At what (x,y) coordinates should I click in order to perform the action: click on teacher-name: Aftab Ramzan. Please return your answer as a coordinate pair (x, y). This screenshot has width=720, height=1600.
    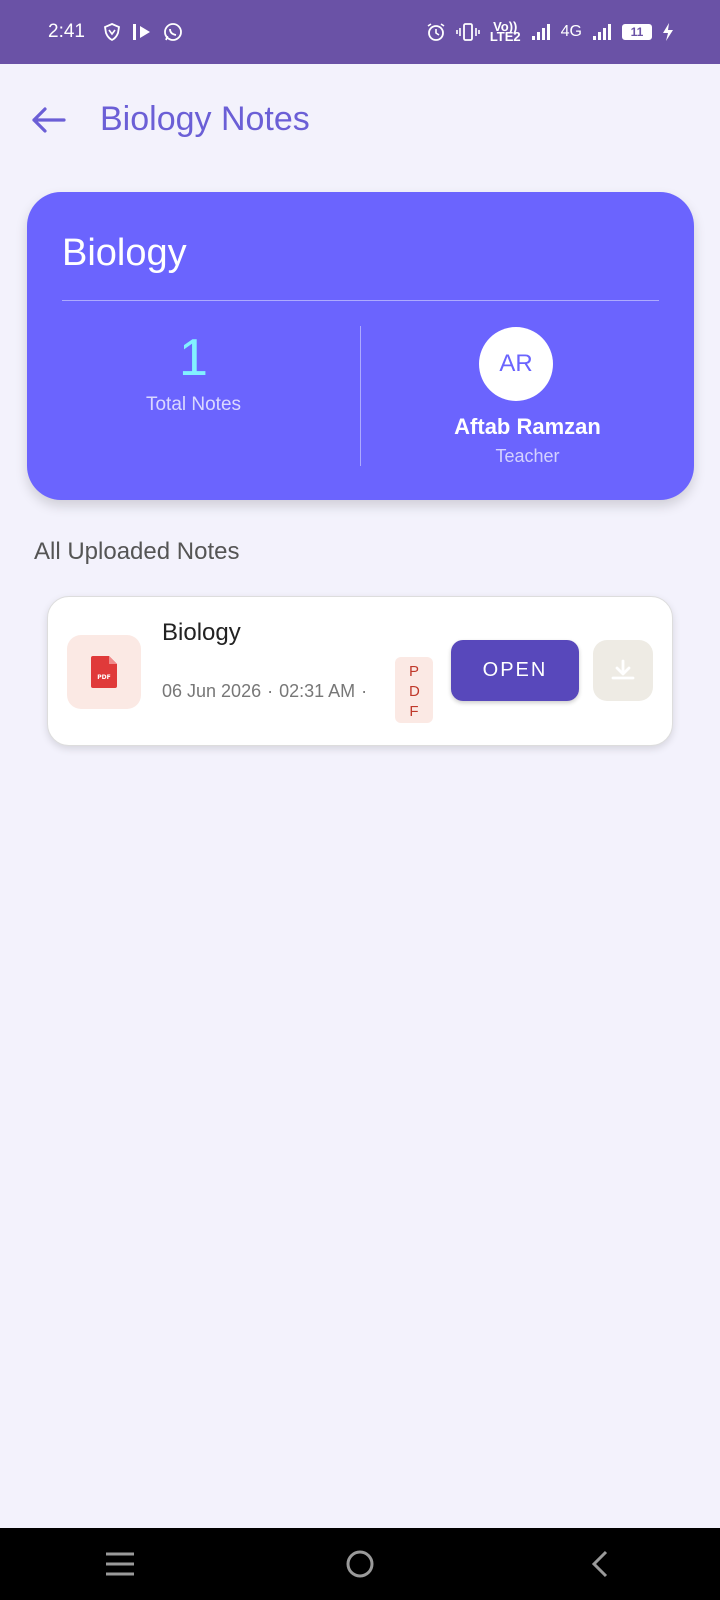
    Looking at the image, I should click on (527, 426).